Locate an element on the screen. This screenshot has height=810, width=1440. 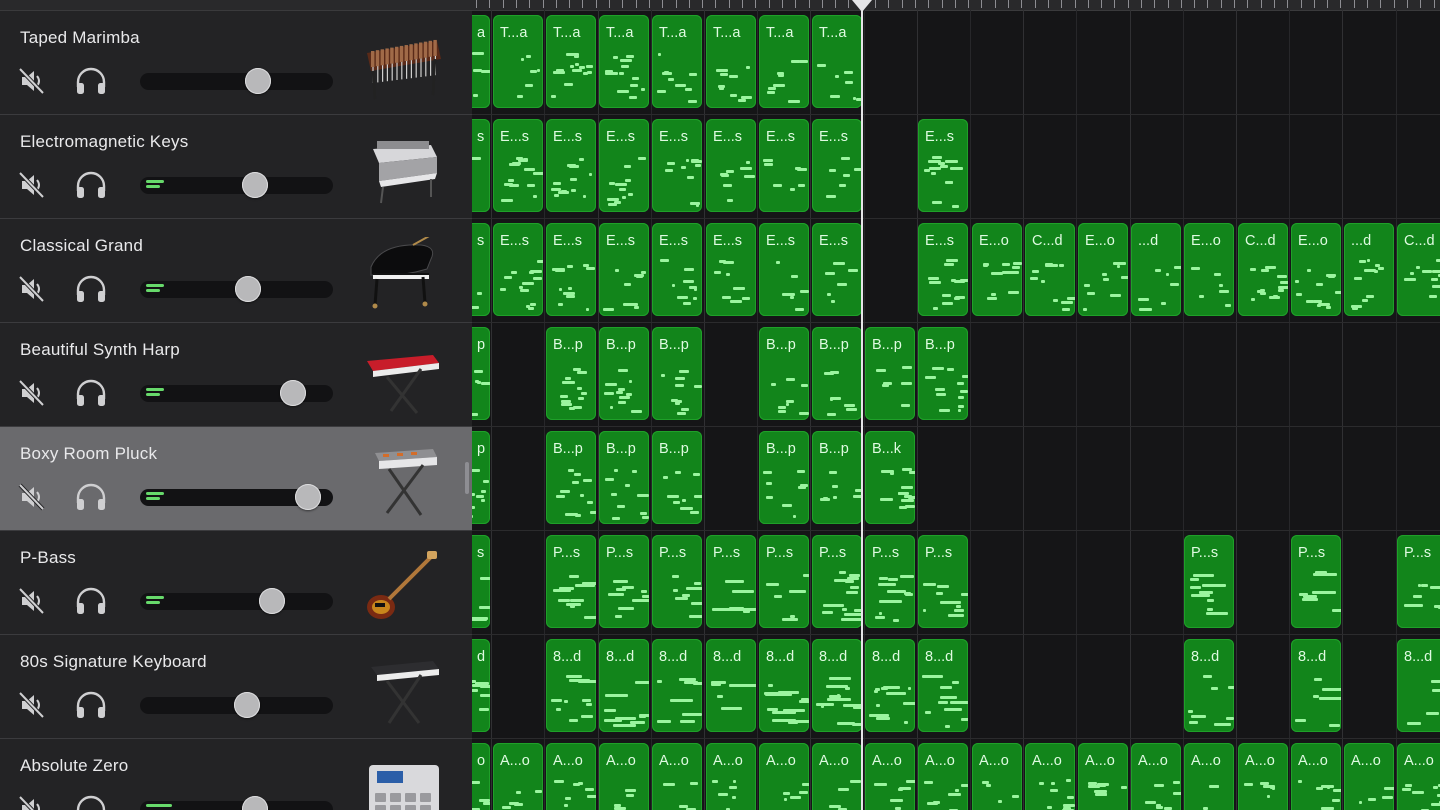
playhead is located at coordinates (862, 405).